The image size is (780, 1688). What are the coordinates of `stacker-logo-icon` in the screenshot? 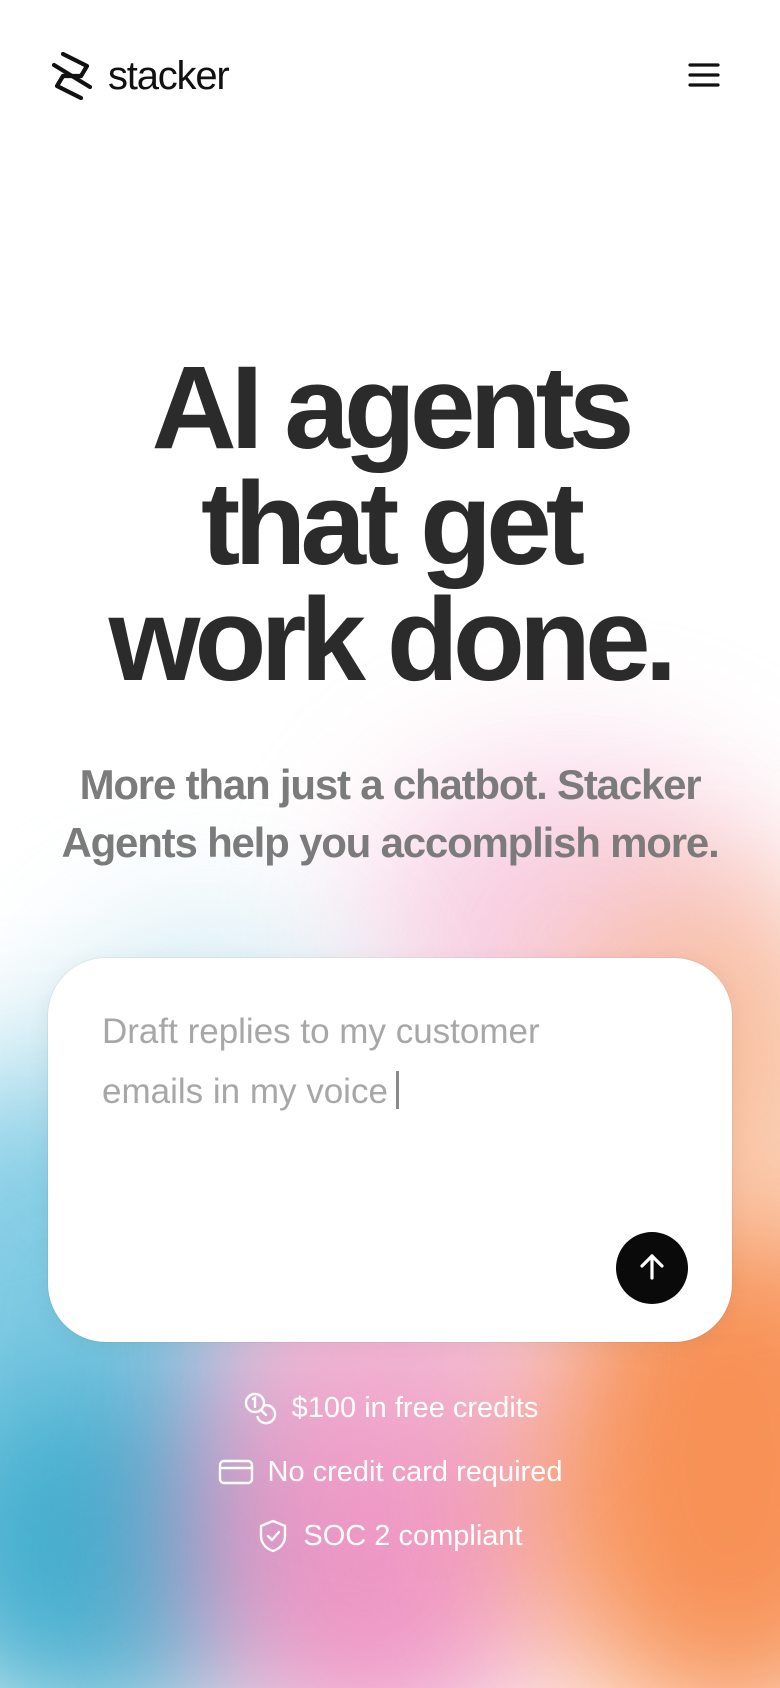 It's located at (72, 76).